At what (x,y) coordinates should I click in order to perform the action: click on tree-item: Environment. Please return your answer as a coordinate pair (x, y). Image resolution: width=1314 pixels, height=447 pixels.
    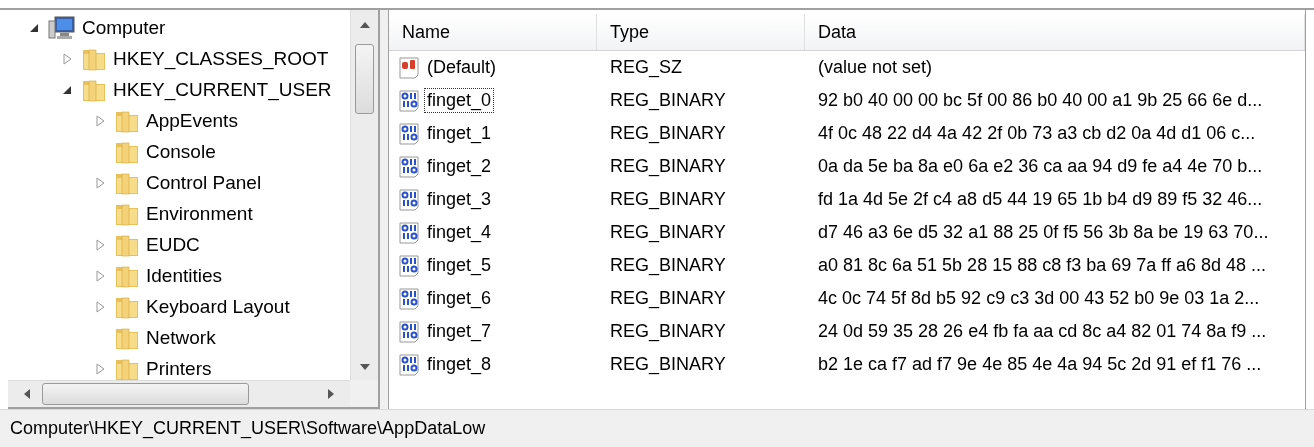
    Looking at the image, I should click on (199, 213).